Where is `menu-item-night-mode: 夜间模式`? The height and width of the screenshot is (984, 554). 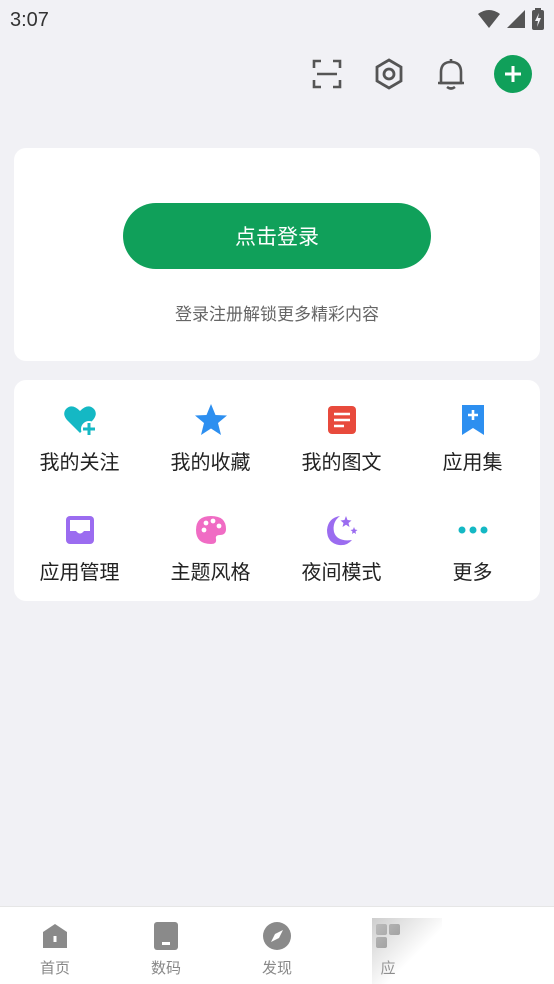 menu-item-night-mode: 夜间模式 is located at coordinates (341, 540).